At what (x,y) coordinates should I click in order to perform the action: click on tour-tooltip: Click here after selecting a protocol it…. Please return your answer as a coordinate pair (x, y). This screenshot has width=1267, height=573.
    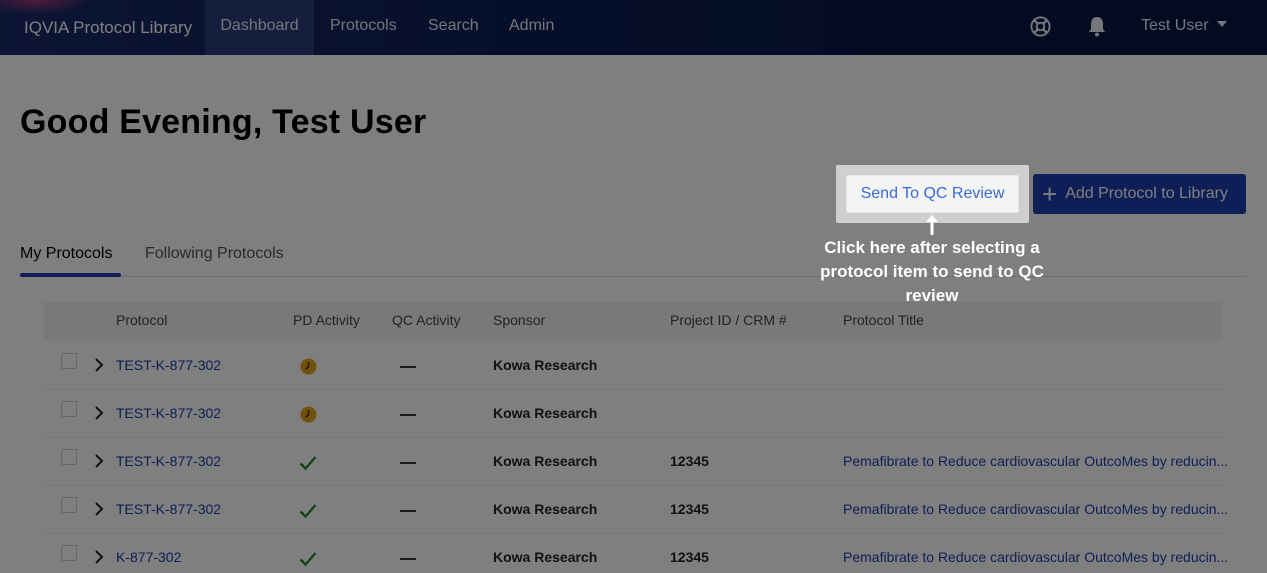
    Looking at the image, I should click on (932, 271).